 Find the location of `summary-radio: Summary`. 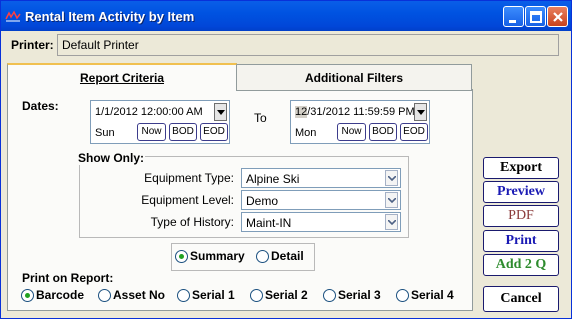

summary-radio: Summary is located at coordinates (210, 256).